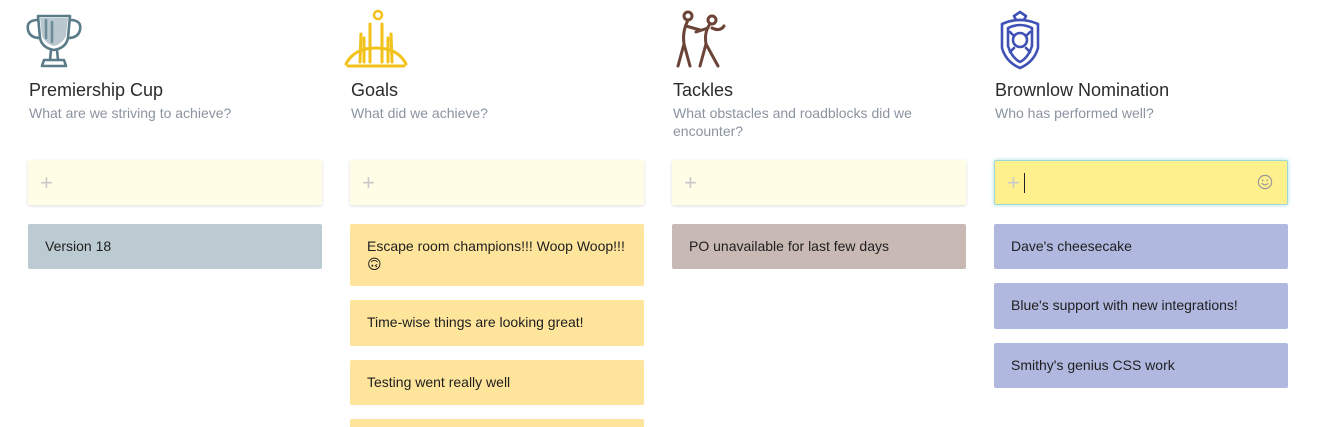 The height and width of the screenshot is (427, 1325). What do you see at coordinates (497, 423) in the screenshot?
I see `card` at bounding box center [497, 423].